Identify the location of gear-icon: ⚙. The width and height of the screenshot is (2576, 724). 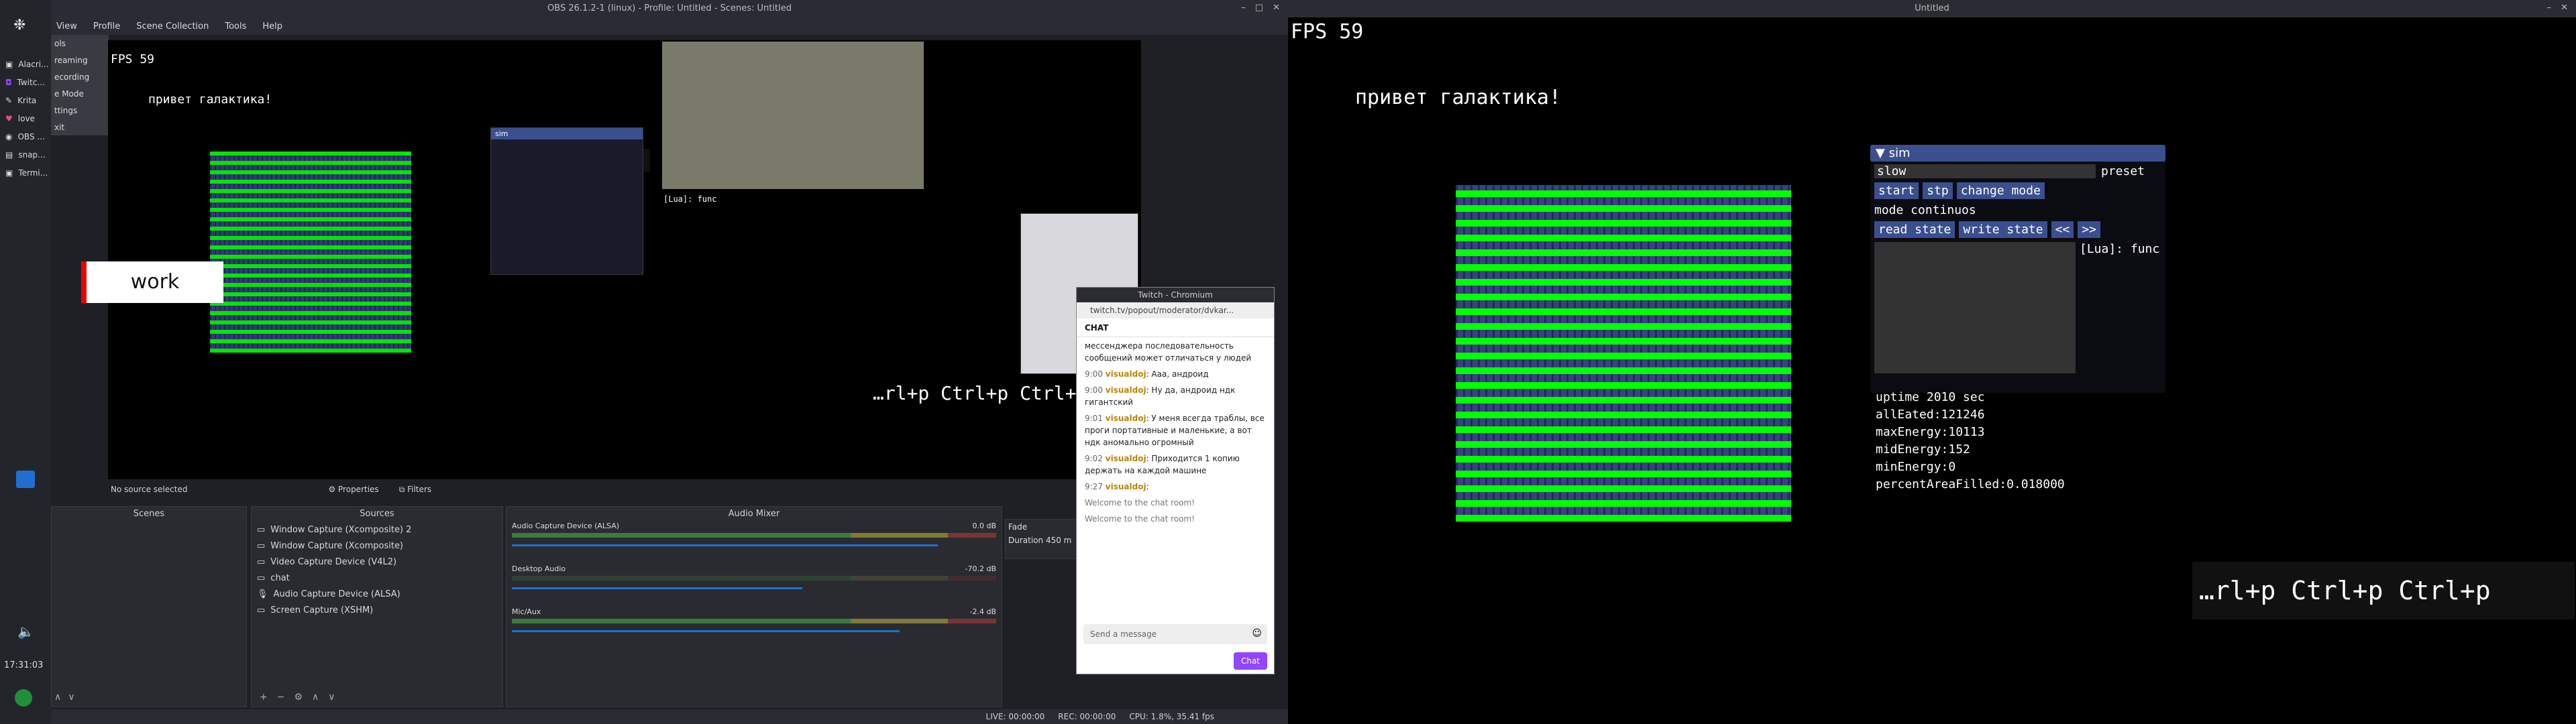
(298, 697).